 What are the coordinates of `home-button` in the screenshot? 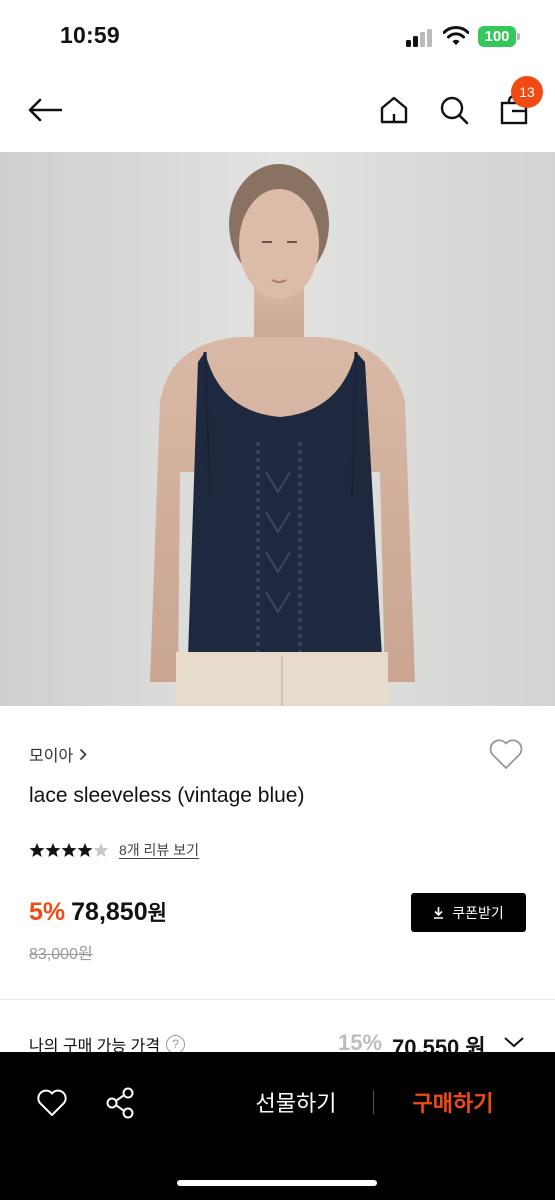 It's located at (394, 110).